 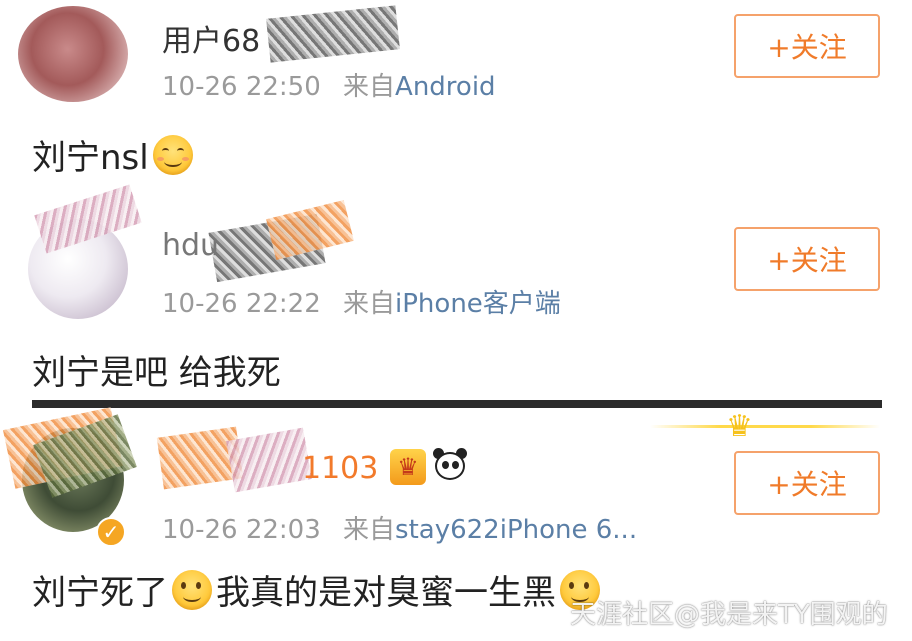 I want to click on comment-meta: 10-26 22:22 来自iPhone客户端, so click(x=361, y=301).